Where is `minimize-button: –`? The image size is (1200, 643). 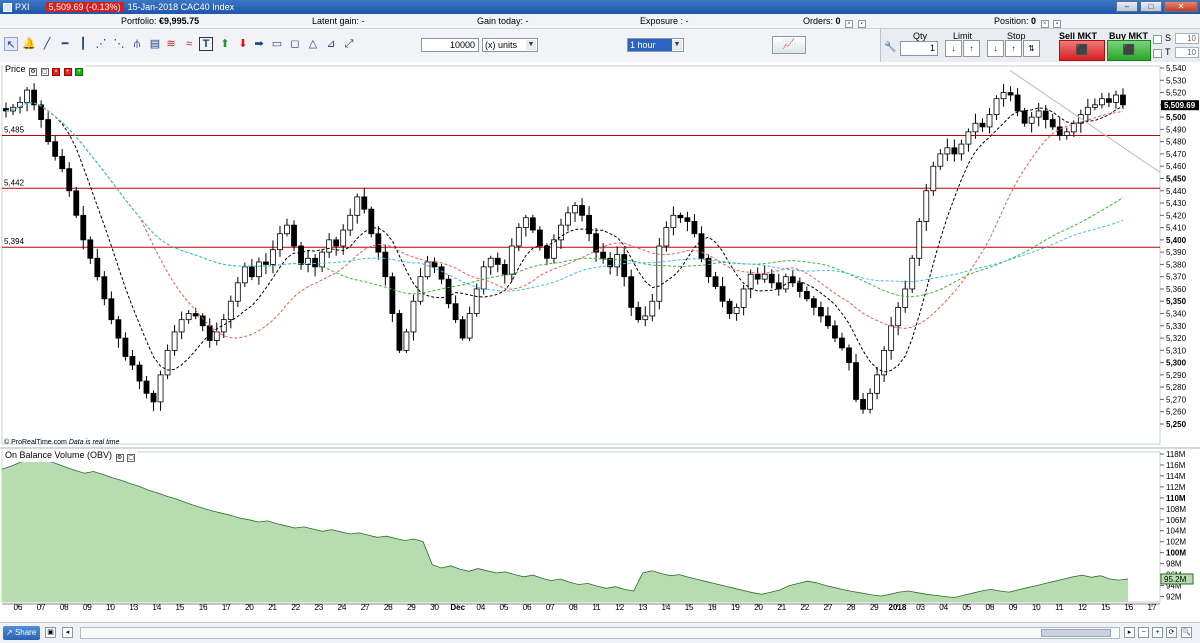
minimize-button: – is located at coordinates (1127, 6).